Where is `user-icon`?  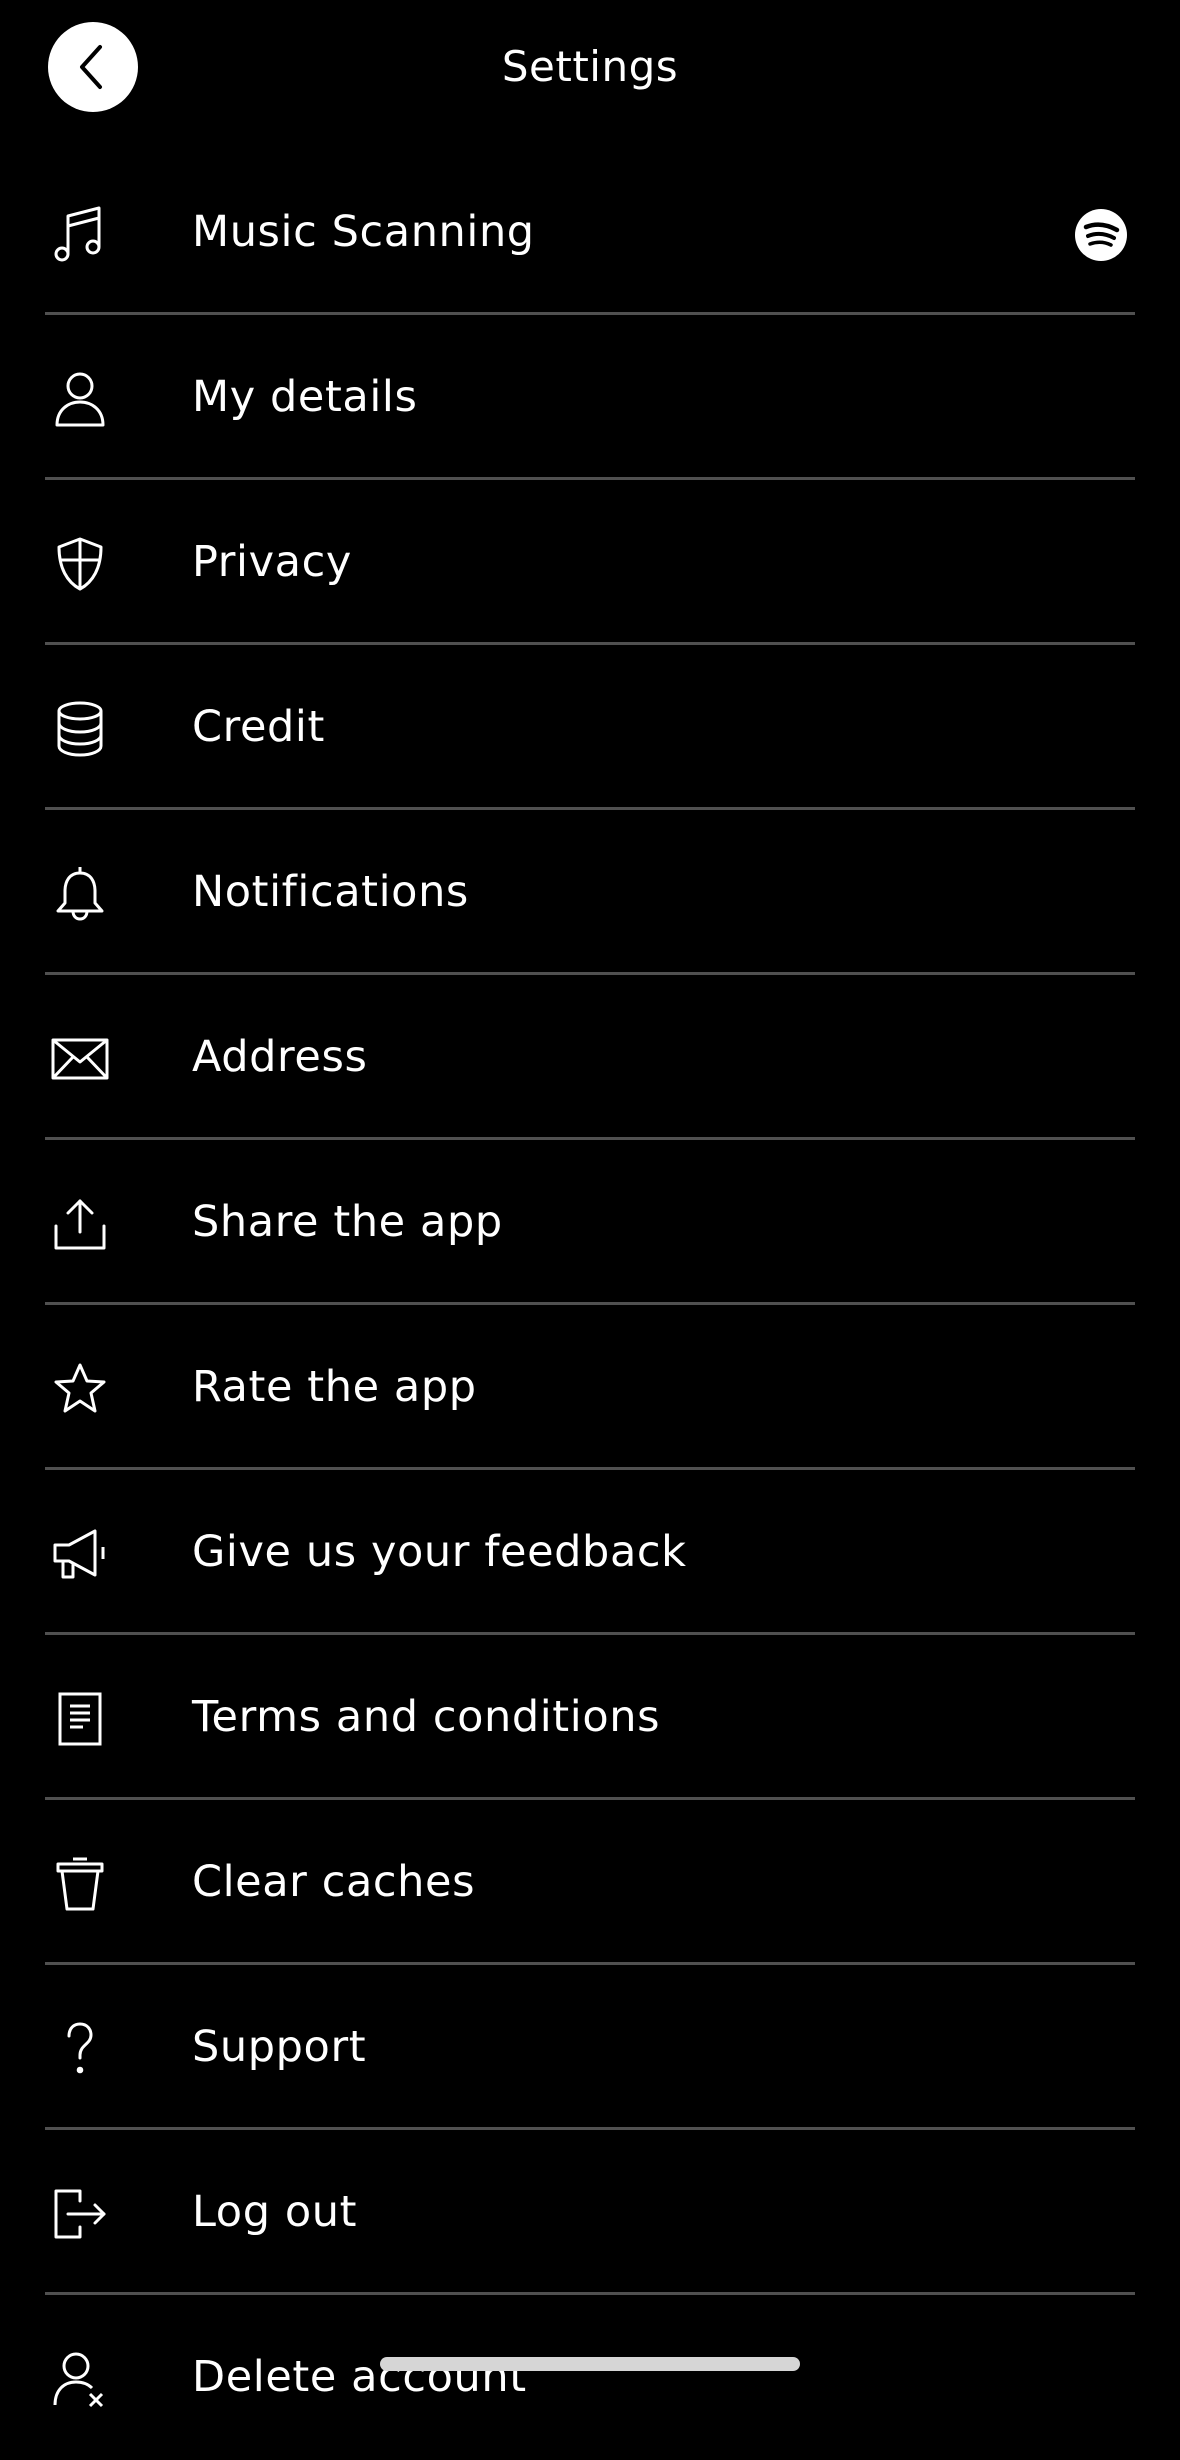
user-icon is located at coordinates (80, 399).